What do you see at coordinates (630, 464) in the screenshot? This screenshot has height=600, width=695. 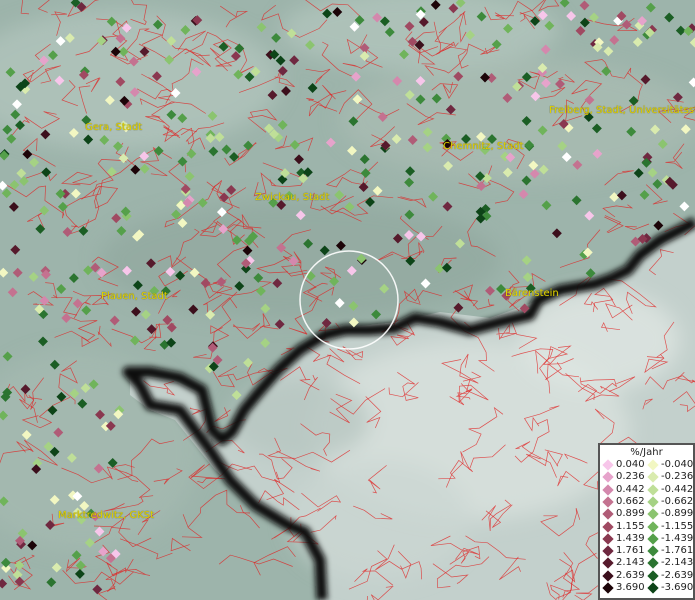 I see `legend-value: 0.040` at bounding box center [630, 464].